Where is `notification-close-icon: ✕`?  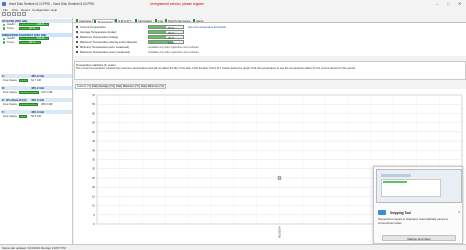 notification-close-icon: ✕ is located at coordinates (459, 212).